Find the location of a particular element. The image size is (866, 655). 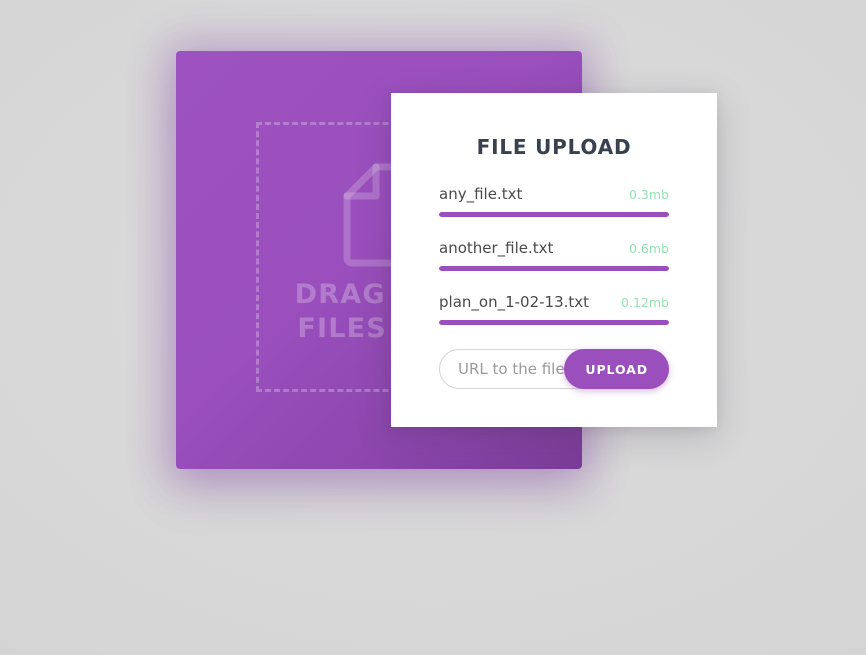

file-row-header: plan_on_1-02-13.txt 0.12mb is located at coordinates (554, 302).